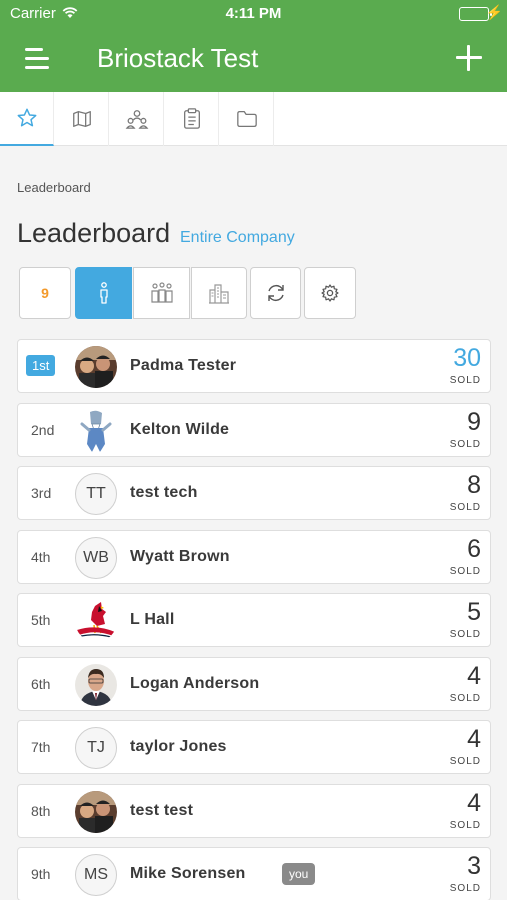 This screenshot has height=900, width=507. What do you see at coordinates (195, 683) in the screenshot?
I see `employee-name: Logan Anderson` at bounding box center [195, 683].